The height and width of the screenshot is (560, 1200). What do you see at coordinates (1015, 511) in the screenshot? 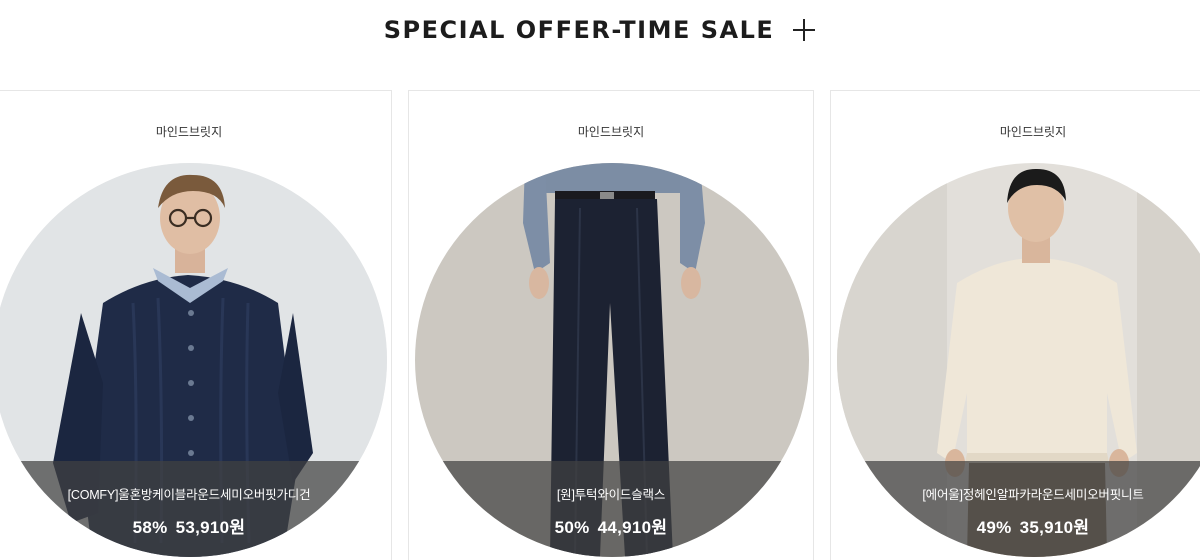
I see `product-info: [에어울]정헤인알파카라운드세미오버핏니트 49% 35,910원` at bounding box center [1015, 511].